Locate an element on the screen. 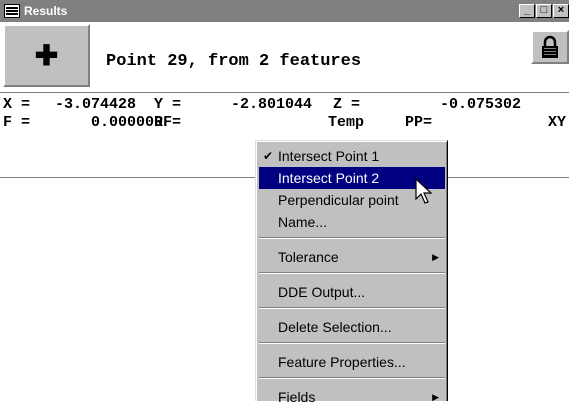 The width and height of the screenshot is (569, 408). x-label: X = is located at coordinates (17, 104).